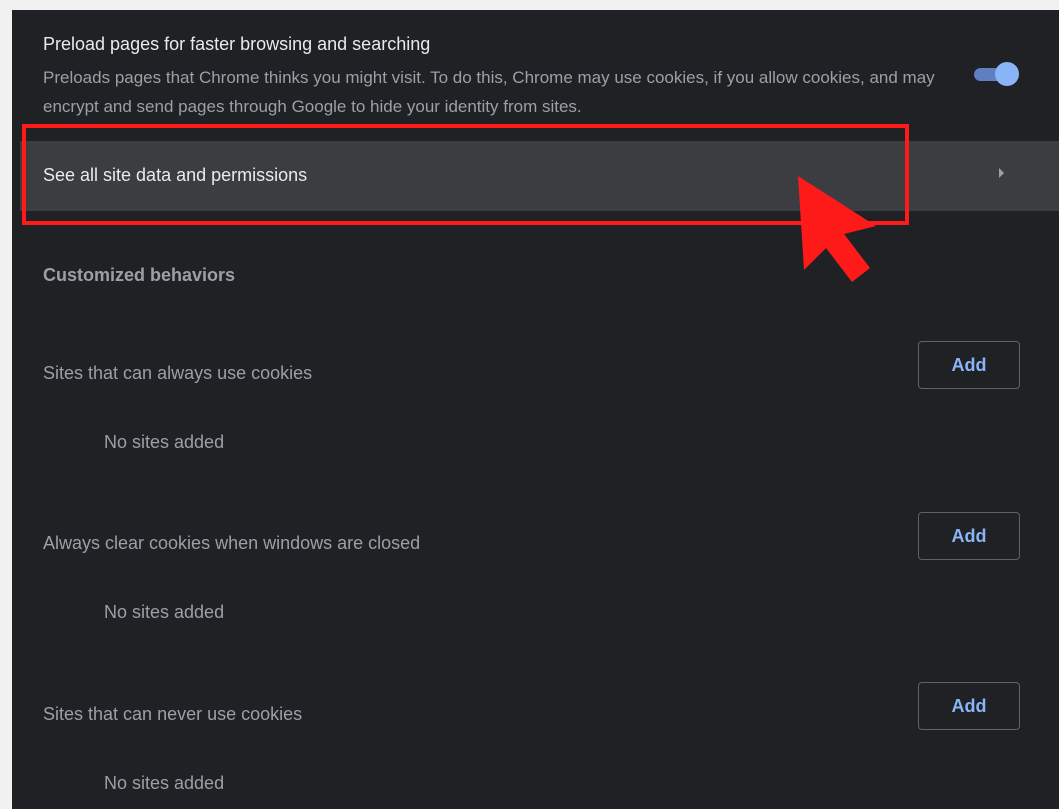  What do you see at coordinates (539, 176) in the screenshot?
I see `see-all-site-data-row: See all site data and permissions` at bounding box center [539, 176].